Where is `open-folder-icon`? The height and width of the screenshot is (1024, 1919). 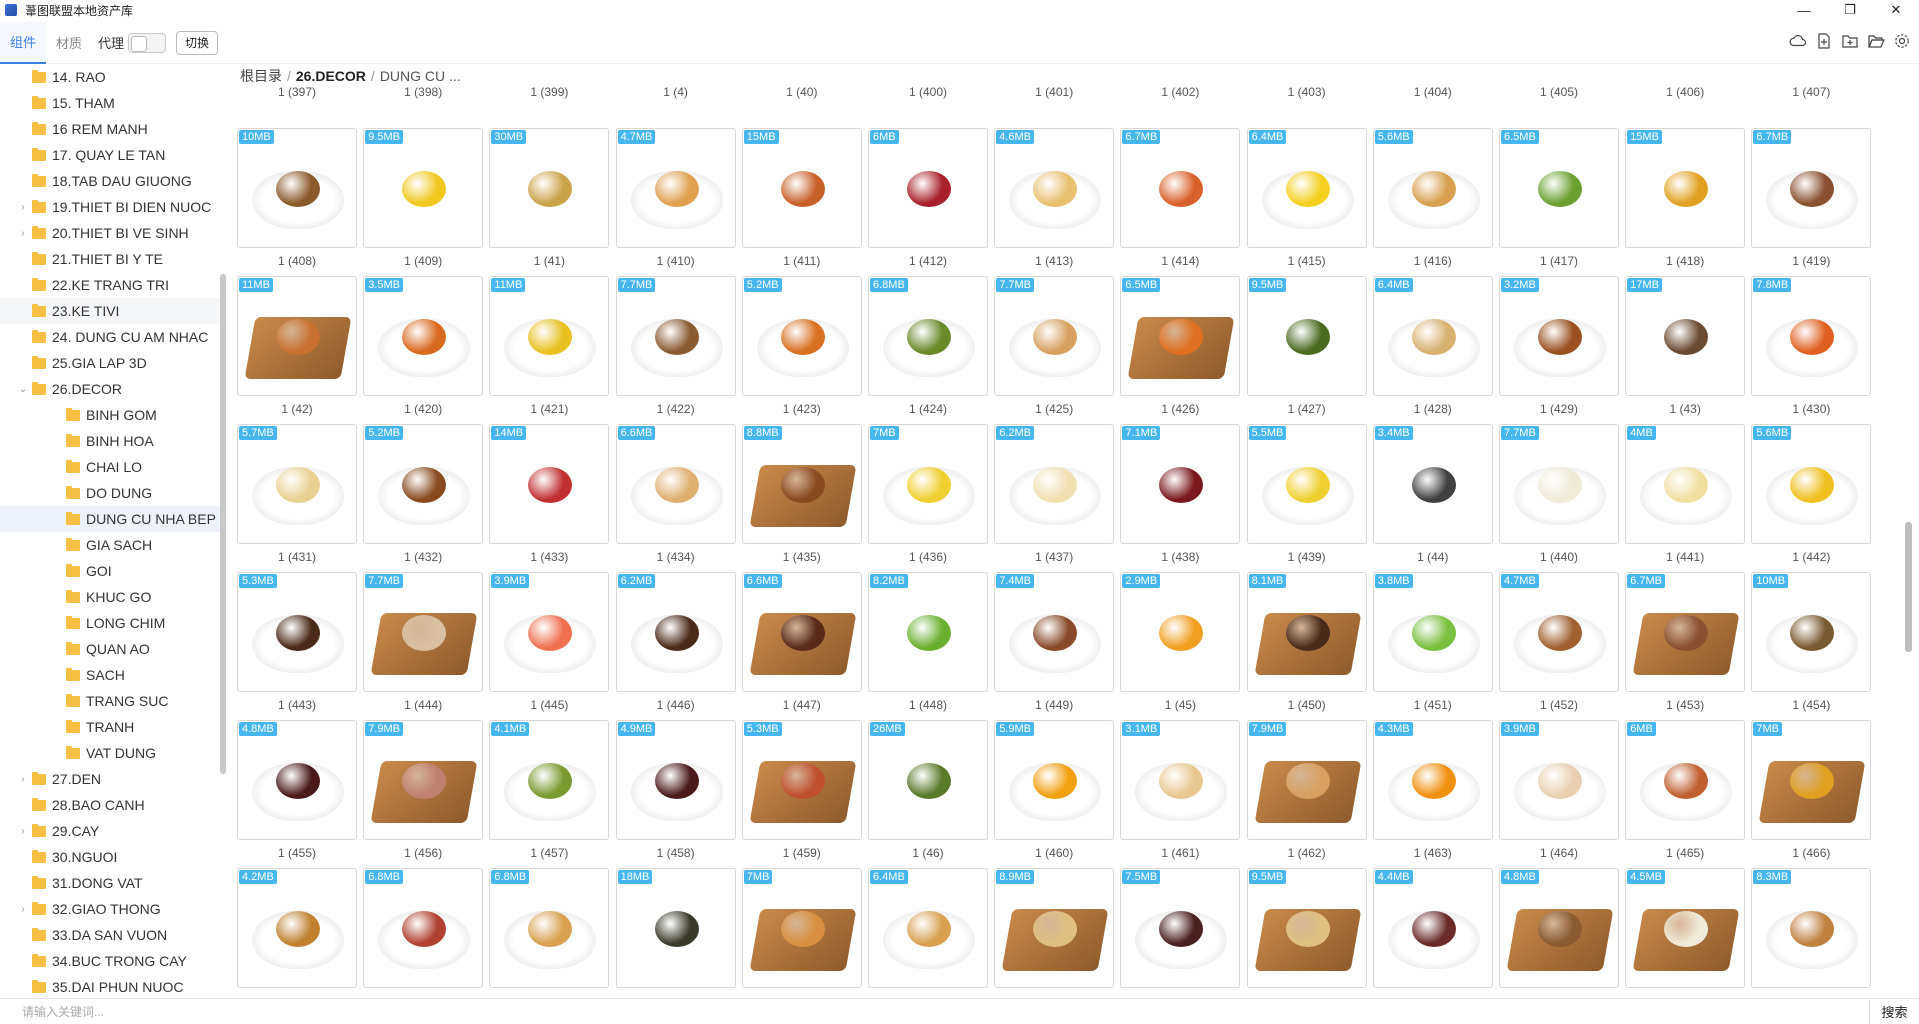
open-folder-icon is located at coordinates (1876, 41).